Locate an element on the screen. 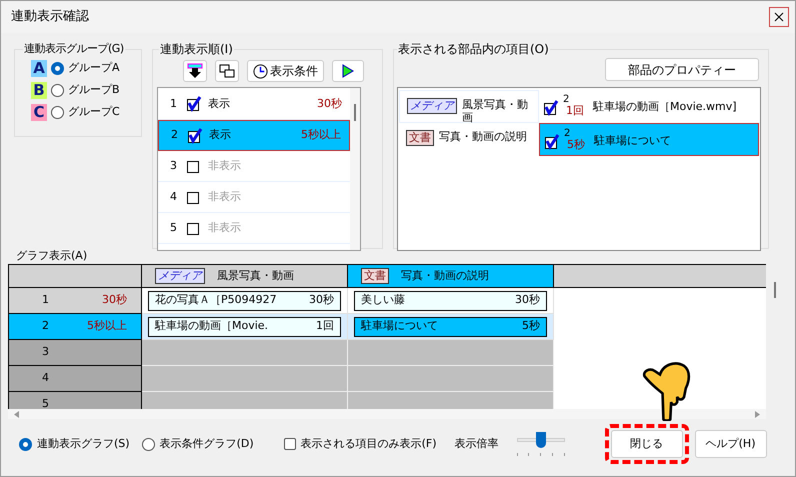 The image size is (796, 477). row-header: 2 5秒以上 is located at coordinates (75, 327).